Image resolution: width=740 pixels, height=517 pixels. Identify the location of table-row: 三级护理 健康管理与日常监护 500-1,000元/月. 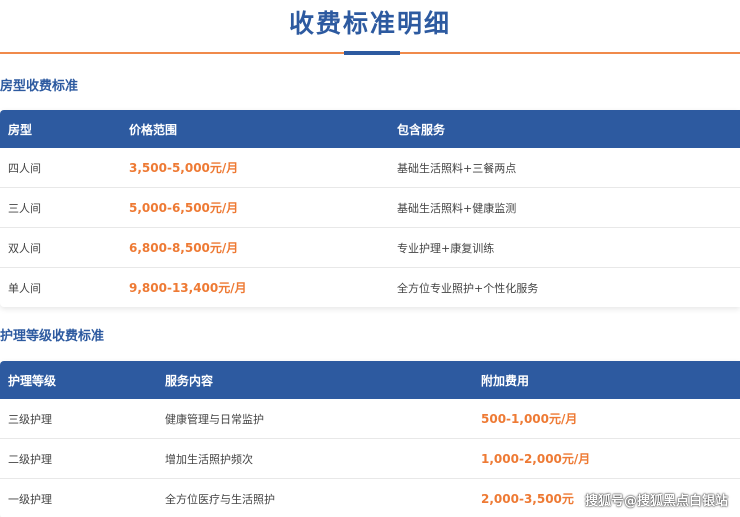
(370, 419).